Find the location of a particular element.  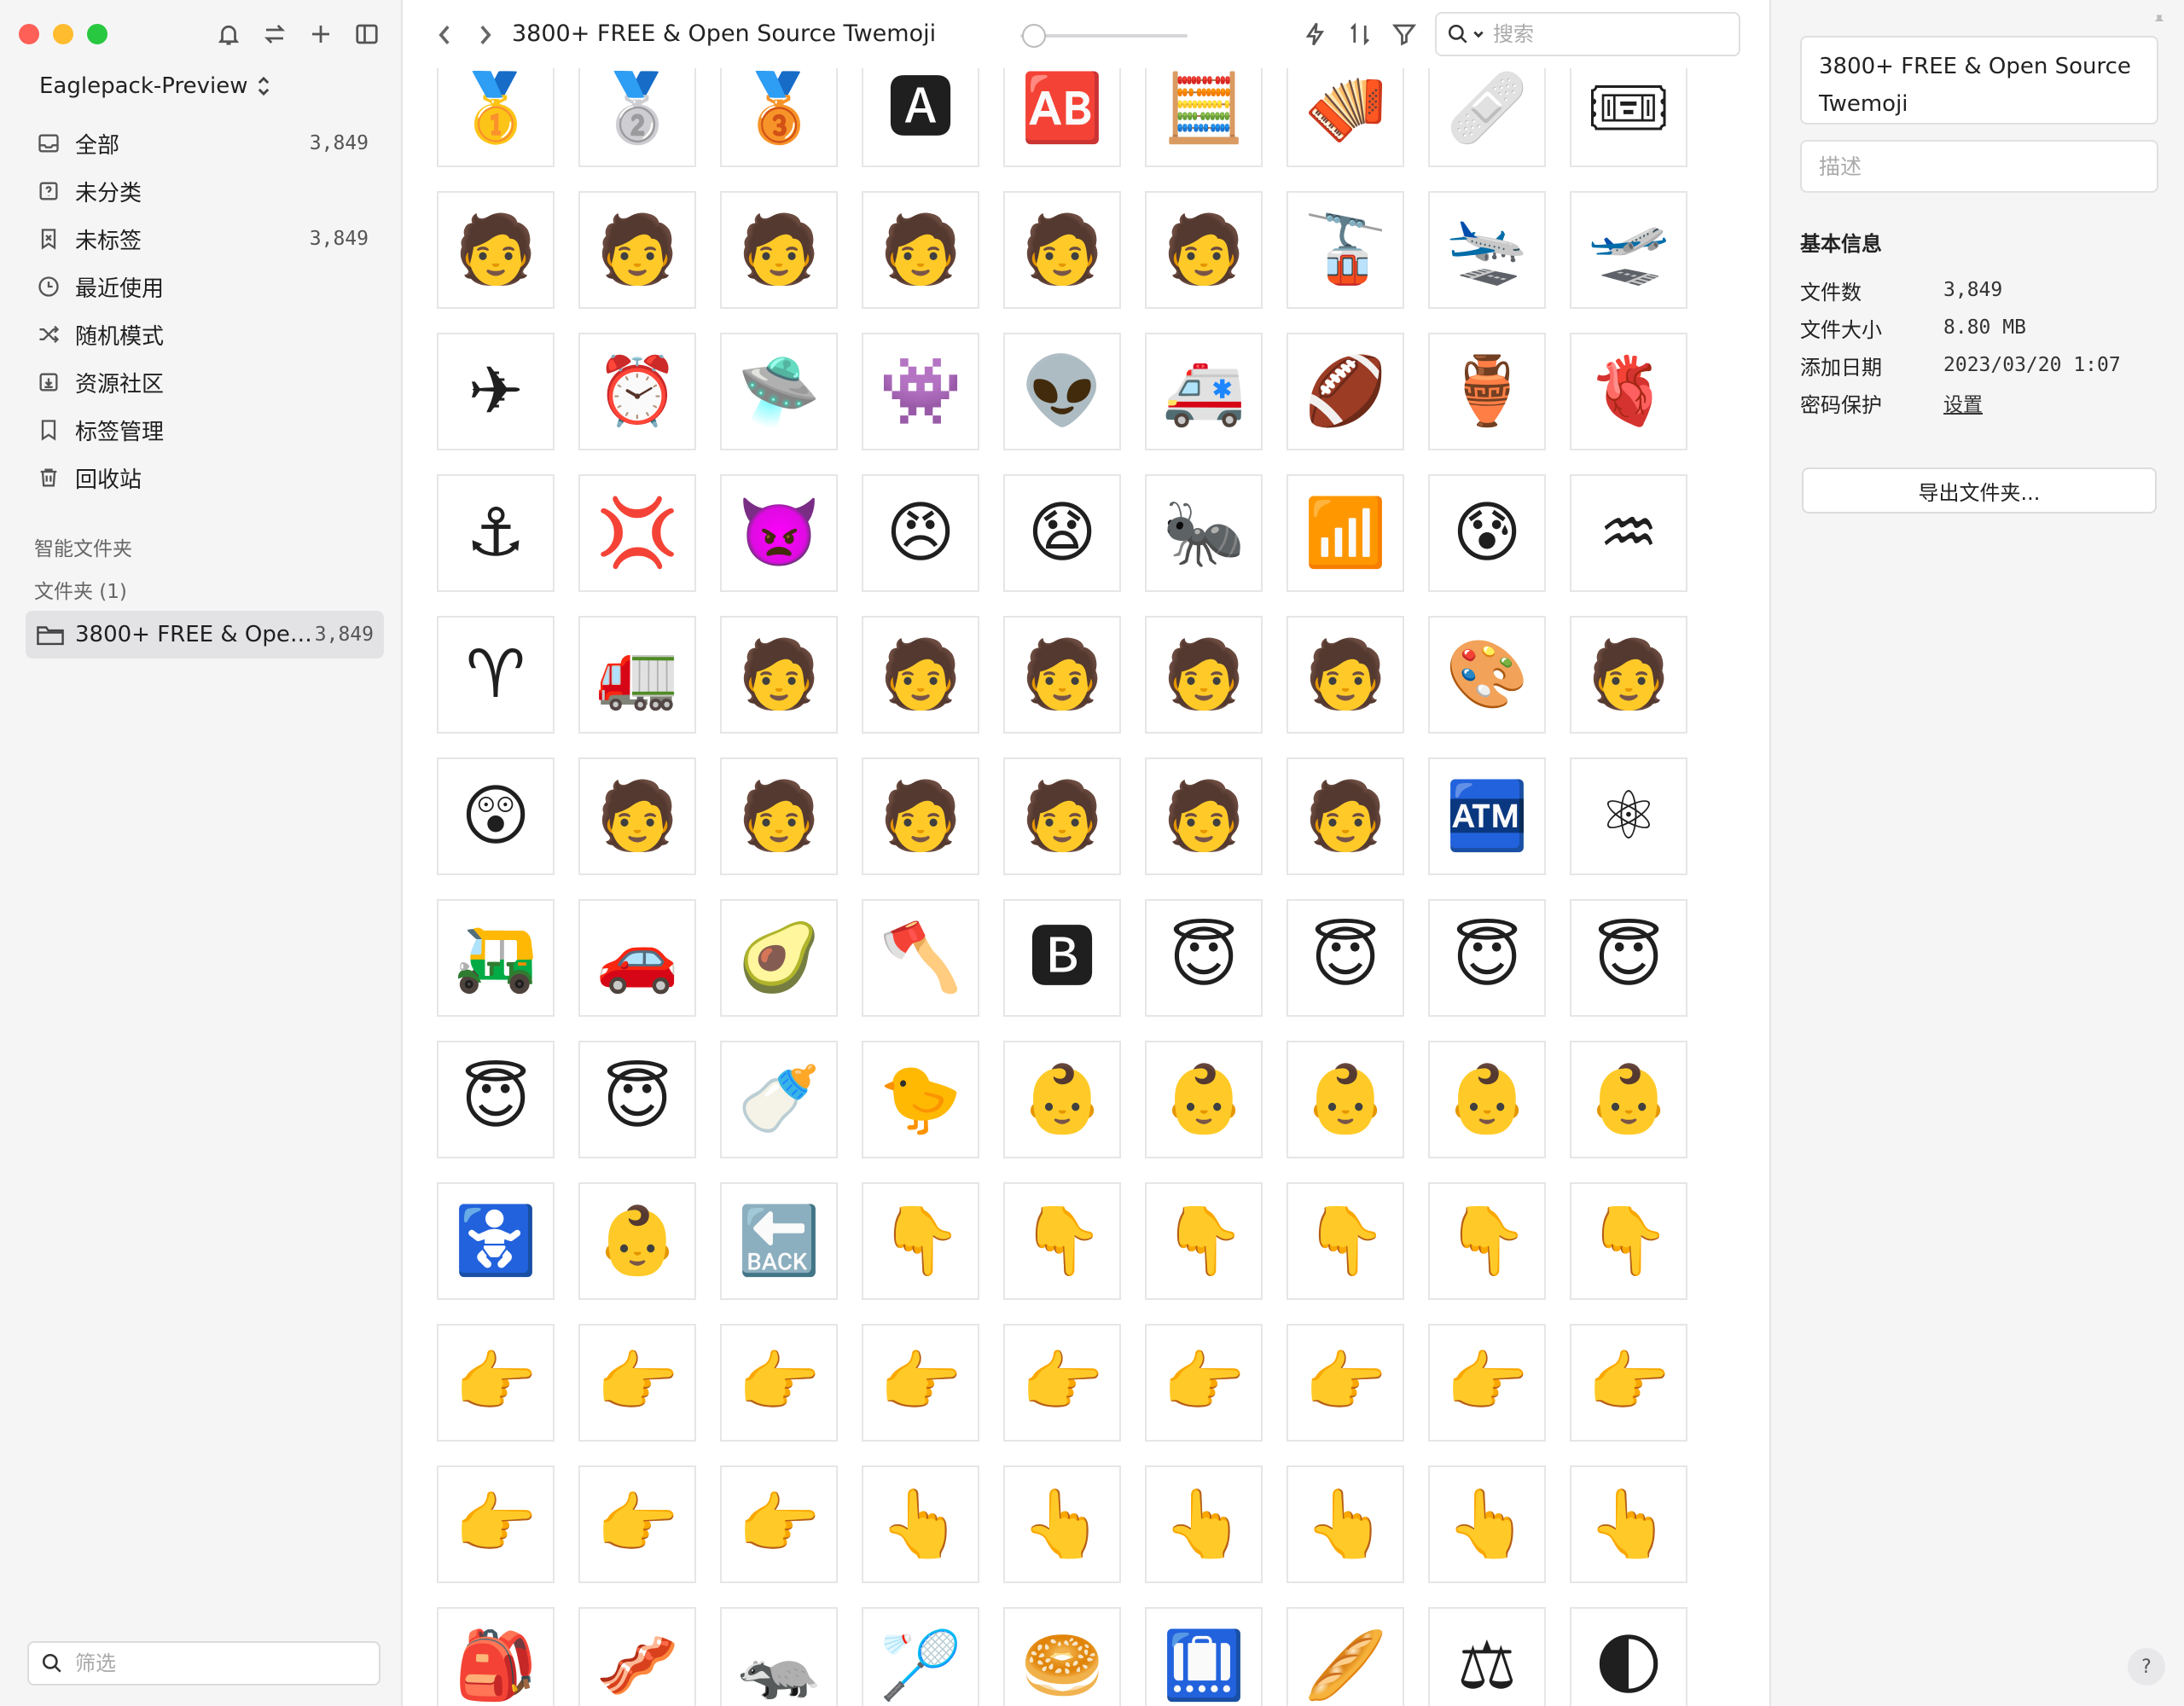

emoji-tile: 🏸 is located at coordinates (921, 1656).